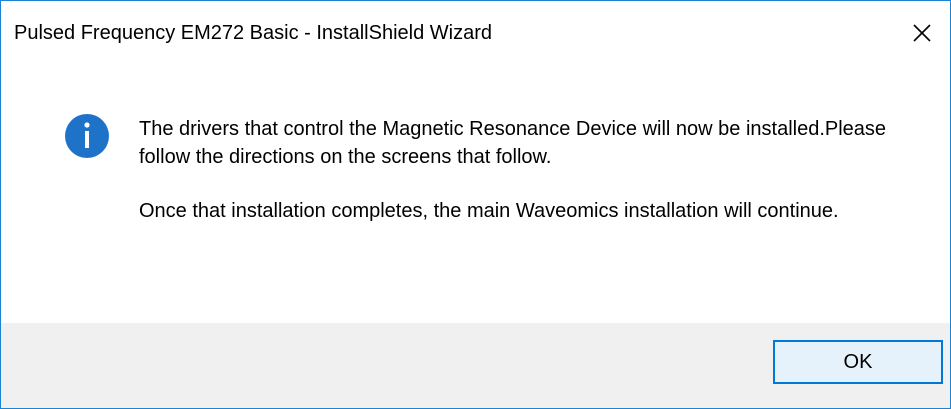 This screenshot has width=951, height=409. I want to click on info-icon, so click(87, 136).